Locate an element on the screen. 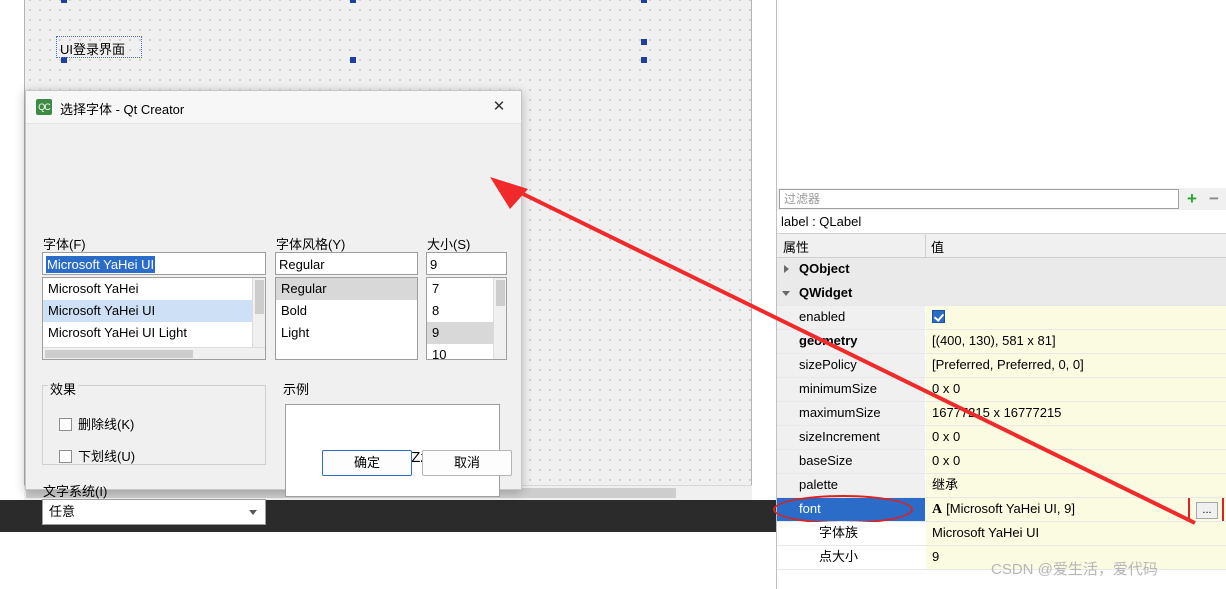 Image resolution: width=1226 pixels, height=589 pixels. property-name: maximumSize is located at coordinates (851, 413).